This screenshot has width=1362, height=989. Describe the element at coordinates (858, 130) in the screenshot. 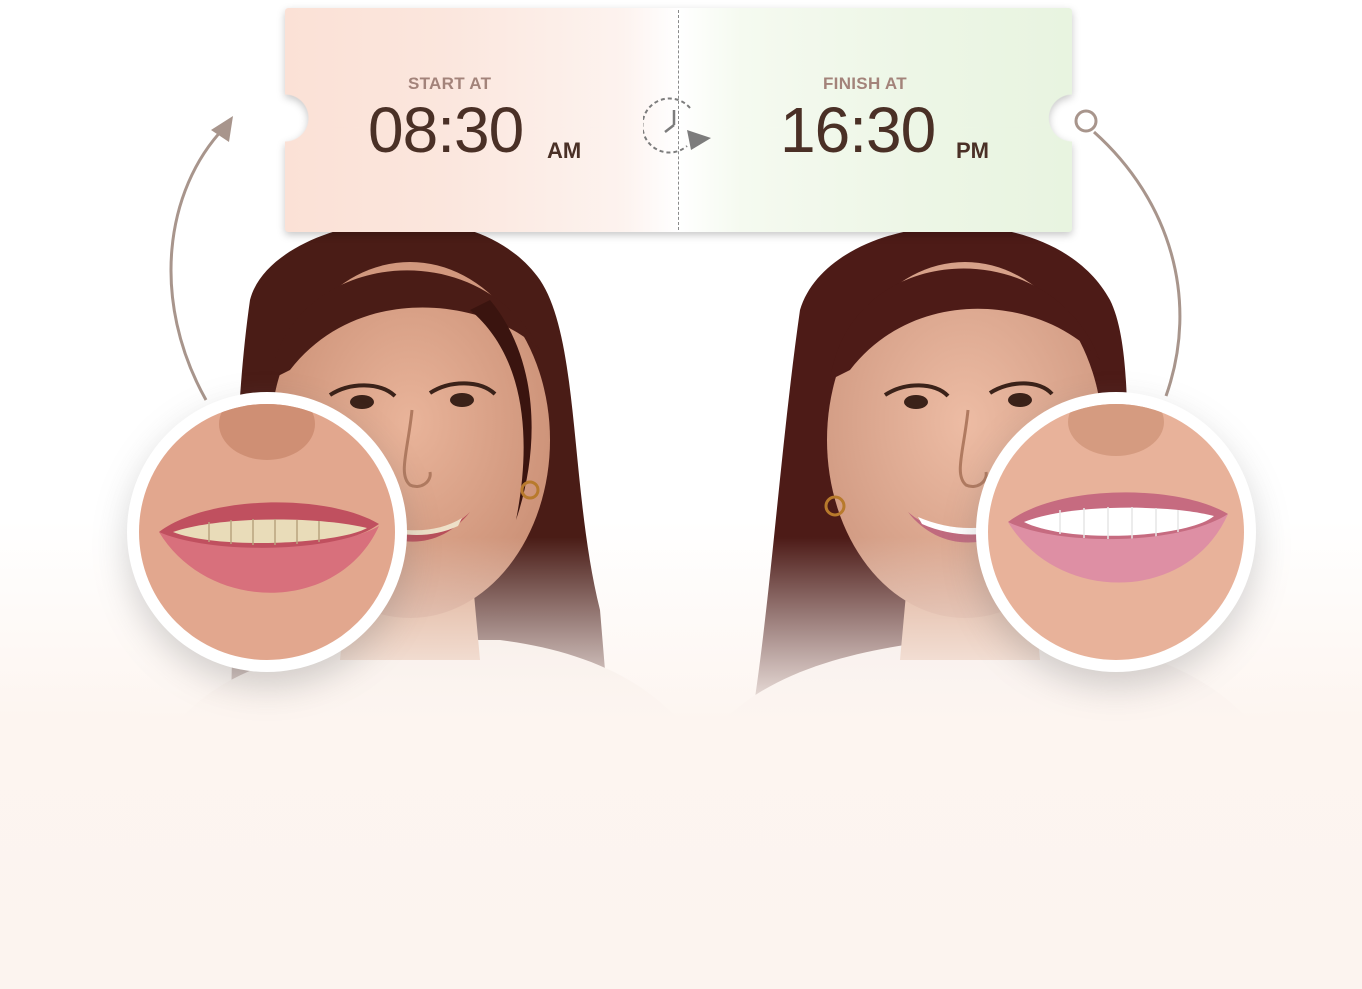

I see `finish-time: 16:30` at that location.